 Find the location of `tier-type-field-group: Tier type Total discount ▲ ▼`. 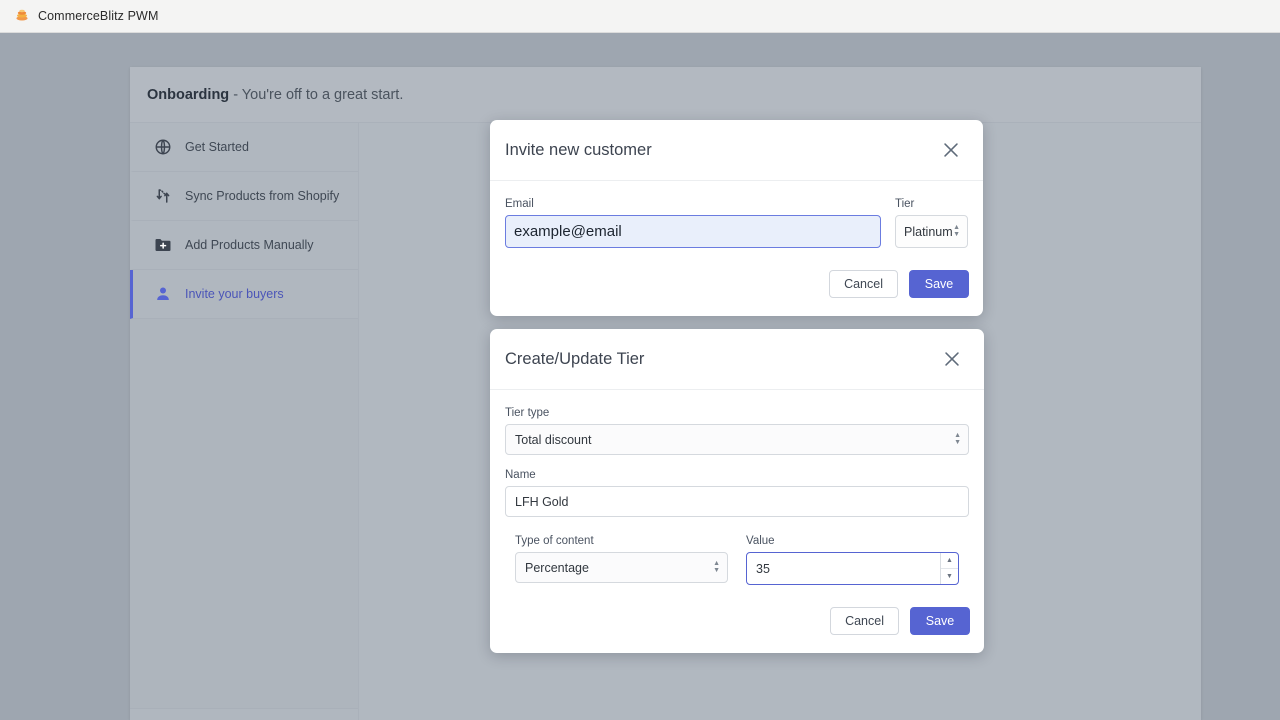

tier-type-field-group: Tier type Total discount ▲ ▼ is located at coordinates (737, 431).